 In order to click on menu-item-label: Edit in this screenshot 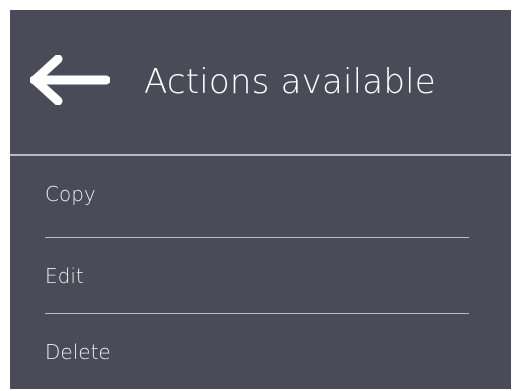, I will do `click(64, 276)`.